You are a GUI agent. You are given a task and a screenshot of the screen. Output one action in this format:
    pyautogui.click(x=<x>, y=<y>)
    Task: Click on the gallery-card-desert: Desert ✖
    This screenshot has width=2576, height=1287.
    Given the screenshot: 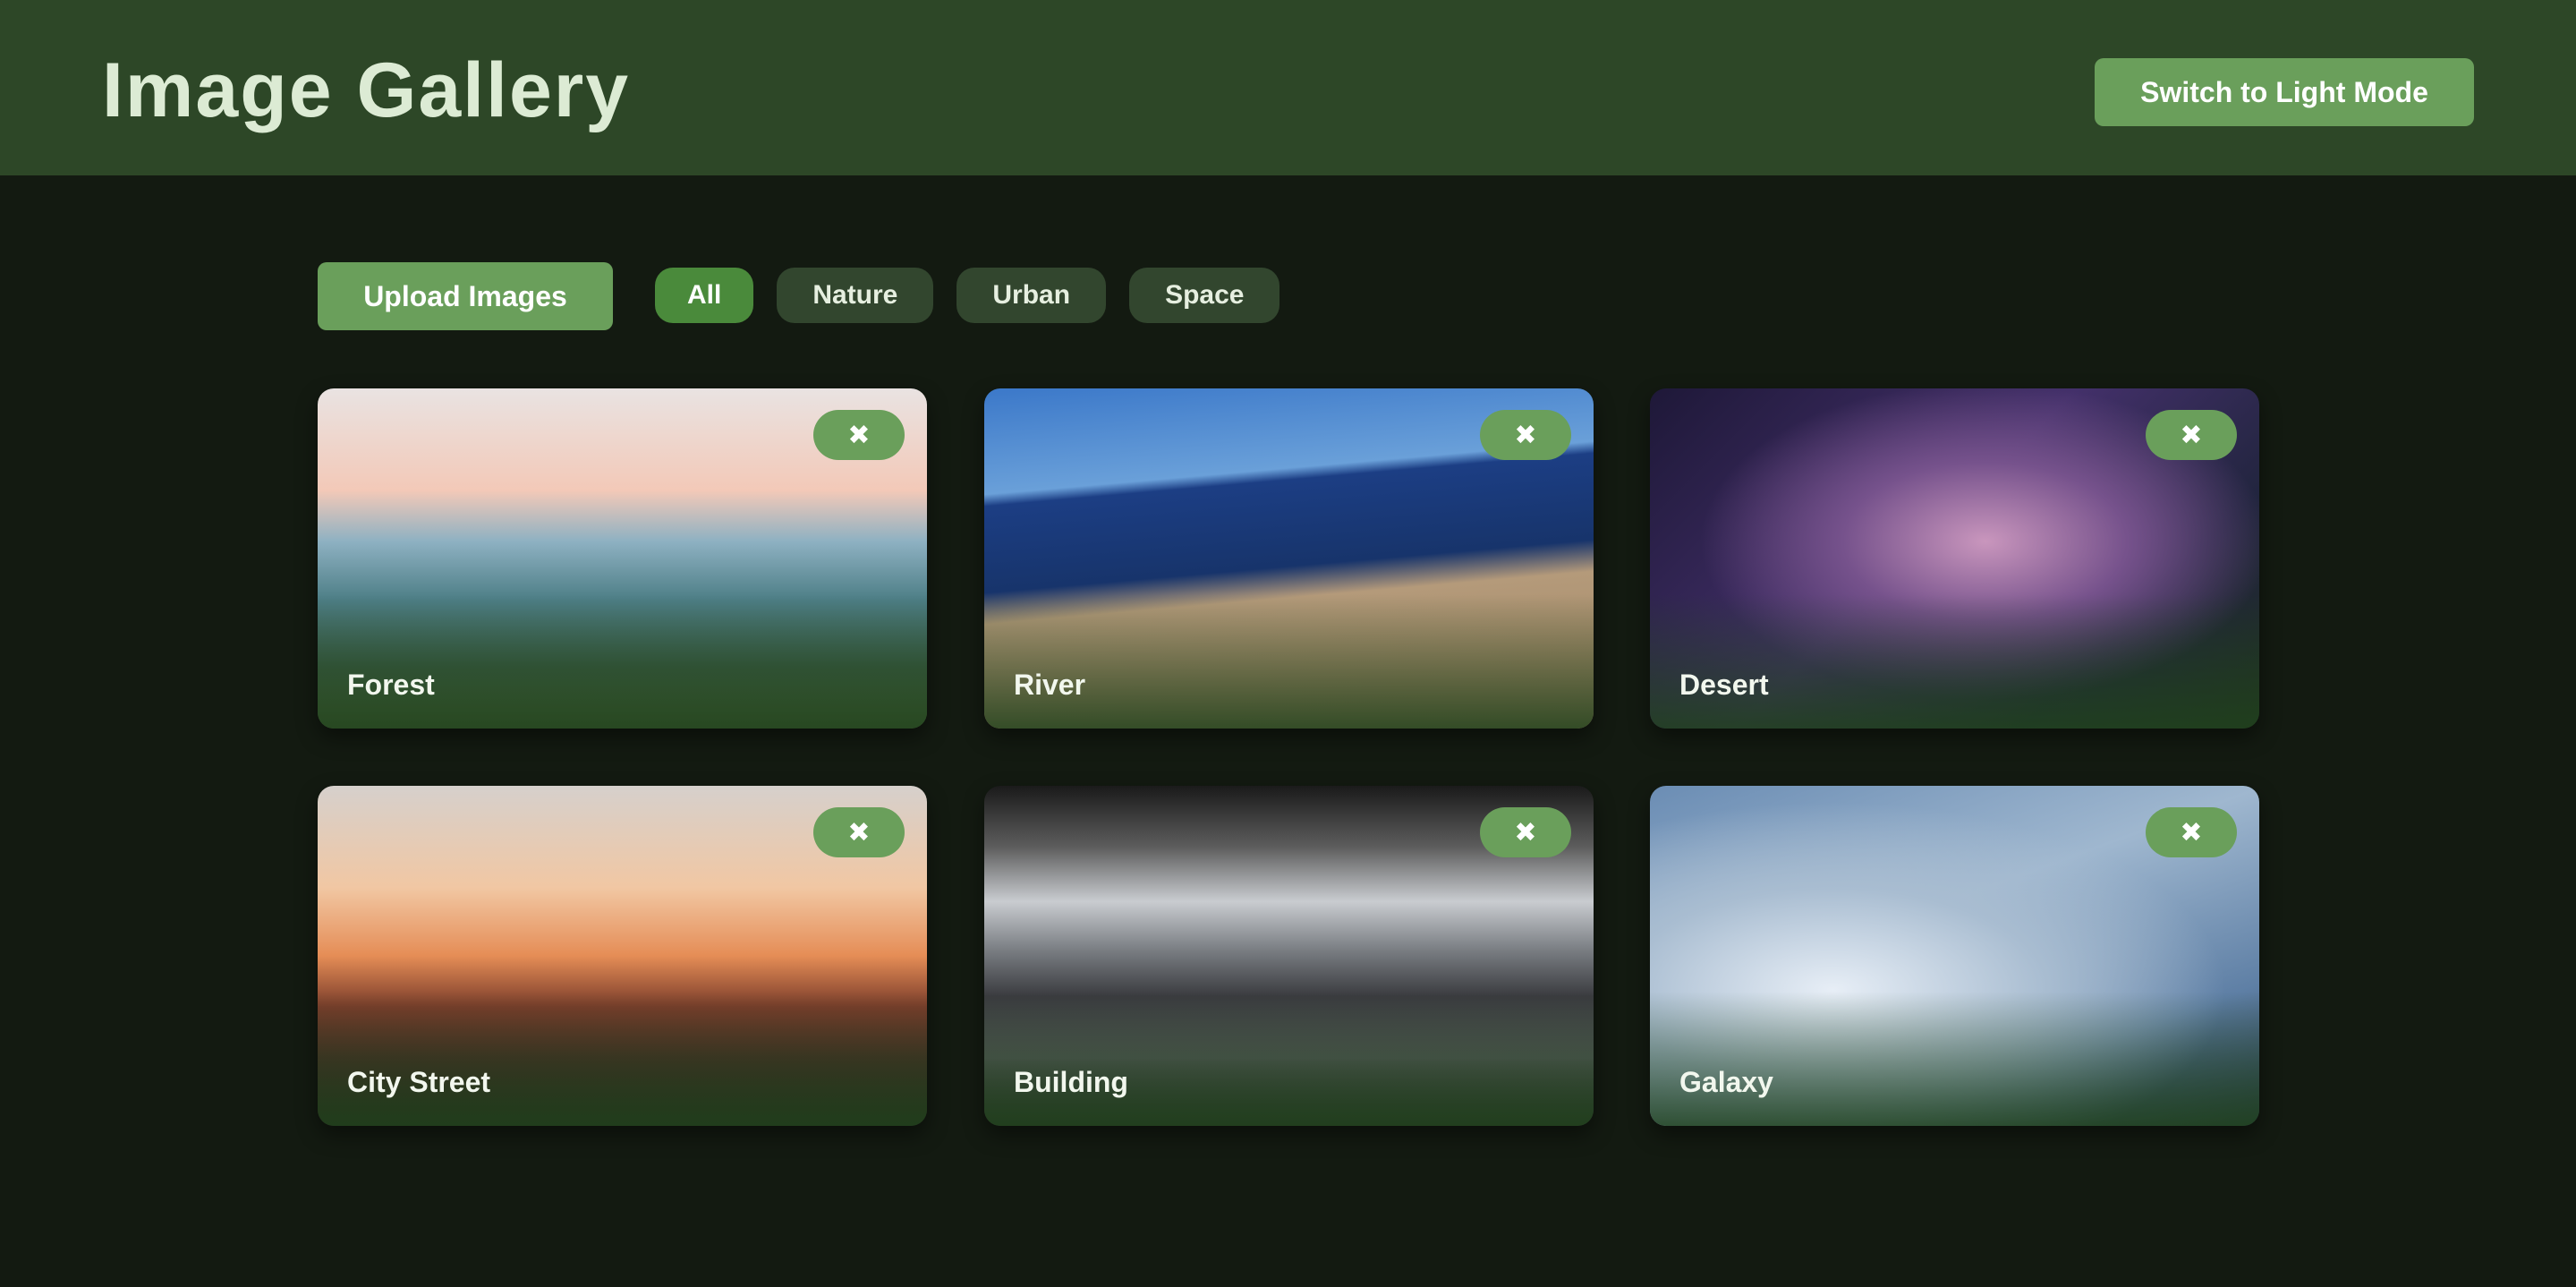 What is the action you would take?
    pyautogui.click(x=1955, y=558)
    